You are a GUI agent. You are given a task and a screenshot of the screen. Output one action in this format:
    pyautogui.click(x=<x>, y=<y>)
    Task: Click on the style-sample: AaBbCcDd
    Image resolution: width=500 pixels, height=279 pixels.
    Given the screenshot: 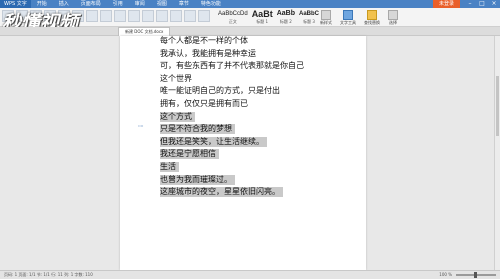 What is the action you would take?
    pyautogui.click(x=233, y=14)
    